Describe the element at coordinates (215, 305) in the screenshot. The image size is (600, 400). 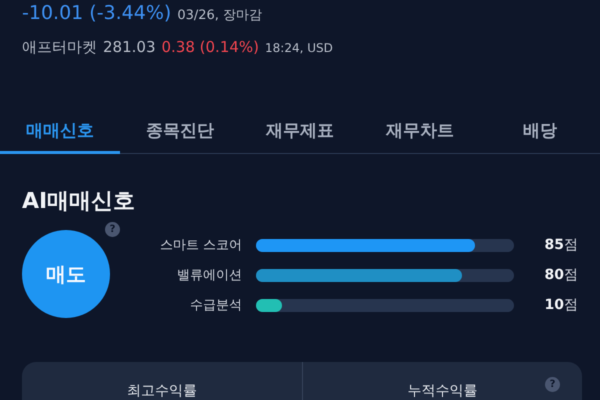
I see `metric-label: 수급분석` at that location.